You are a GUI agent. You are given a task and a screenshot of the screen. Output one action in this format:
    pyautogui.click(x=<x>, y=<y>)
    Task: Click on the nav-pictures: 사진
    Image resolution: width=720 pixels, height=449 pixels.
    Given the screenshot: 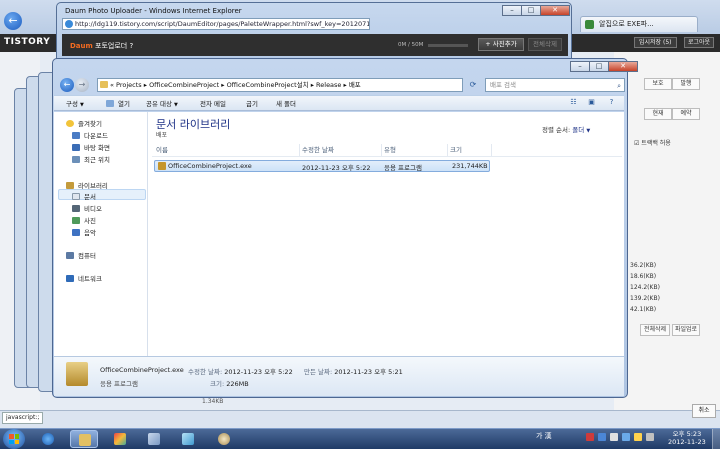 What is the action you would take?
    pyautogui.click(x=84, y=220)
    